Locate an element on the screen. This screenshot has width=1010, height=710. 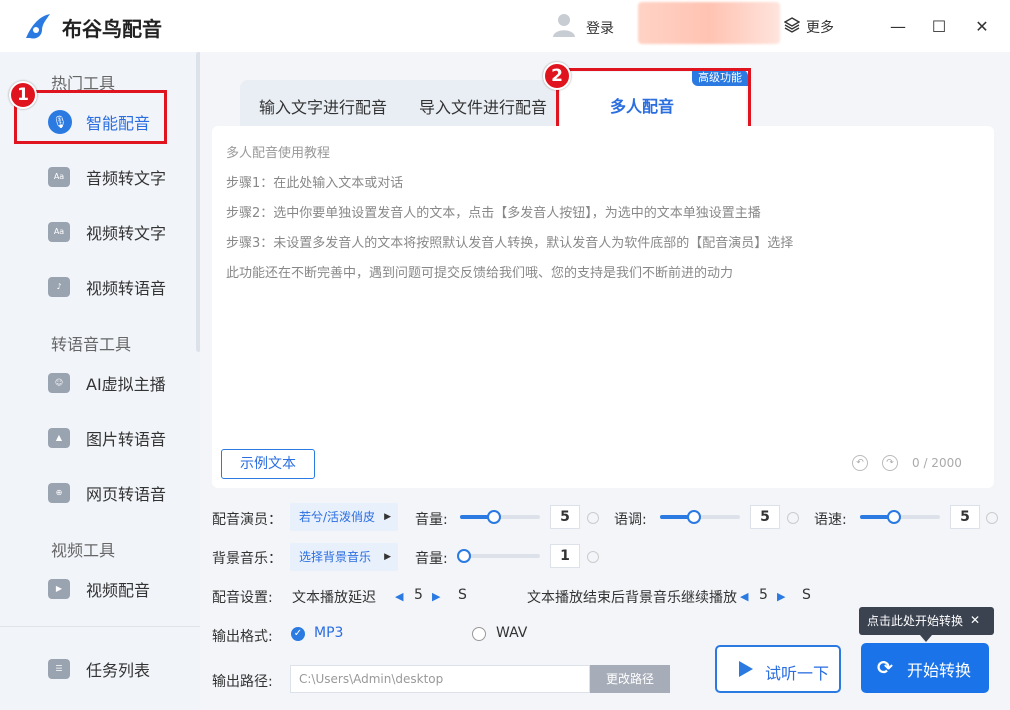
preview-button-label: 试听一下 is located at coordinates (797, 673).